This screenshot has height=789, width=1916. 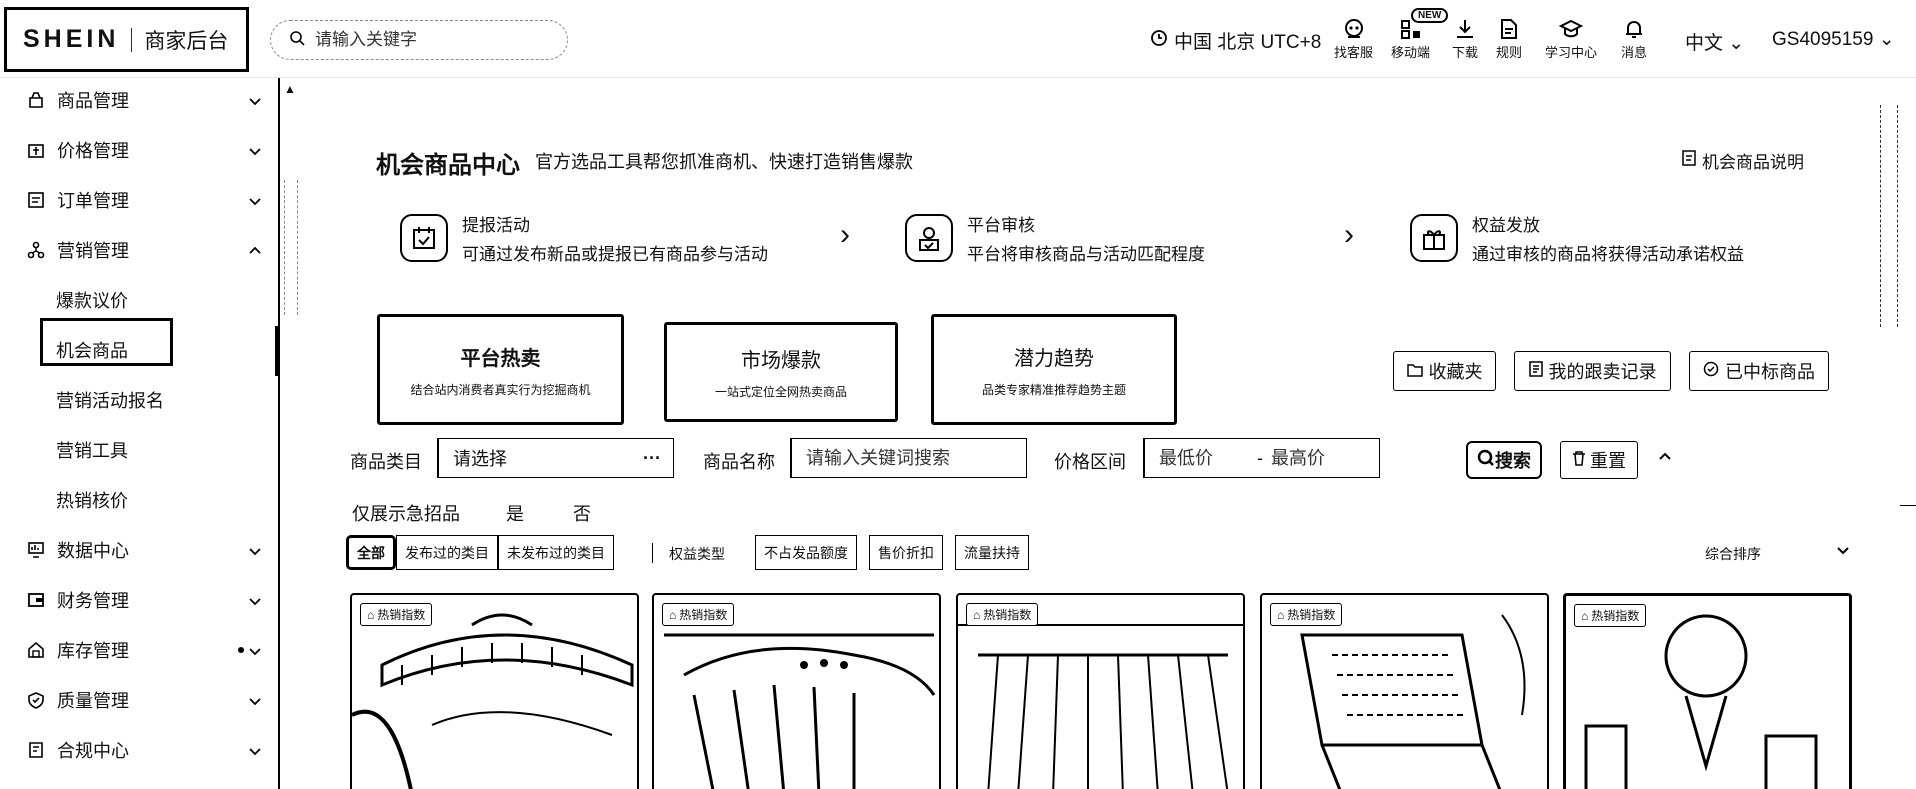 I want to click on follow-records-button: 我的跟卖记录, so click(x=1592, y=371).